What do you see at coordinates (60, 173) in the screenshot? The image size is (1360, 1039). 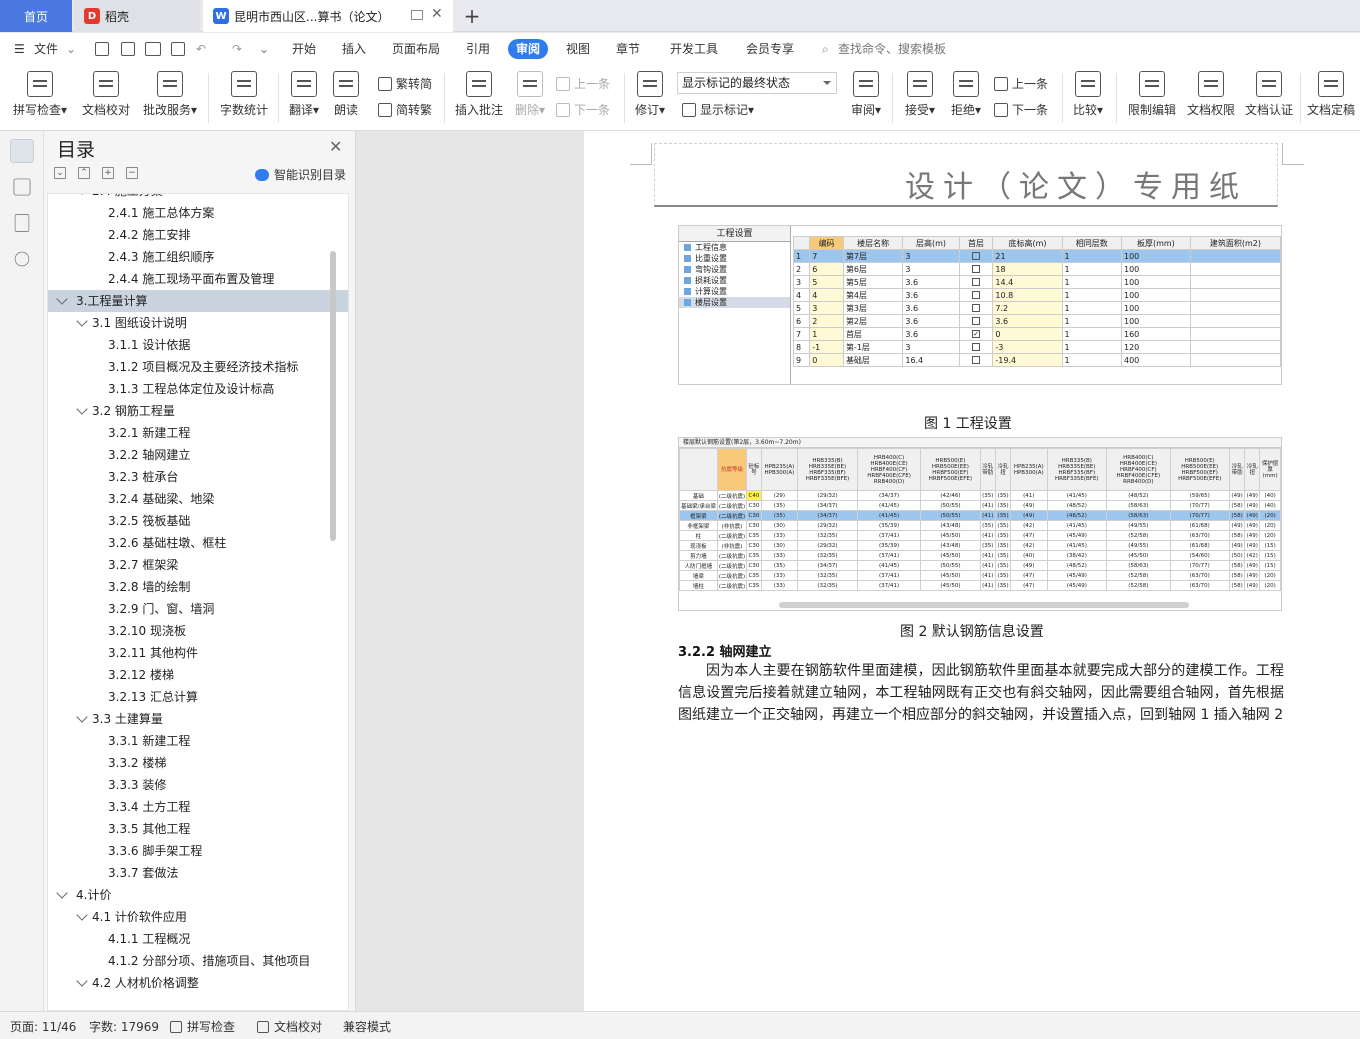 I see `expand-all-icon: ⌄` at bounding box center [60, 173].